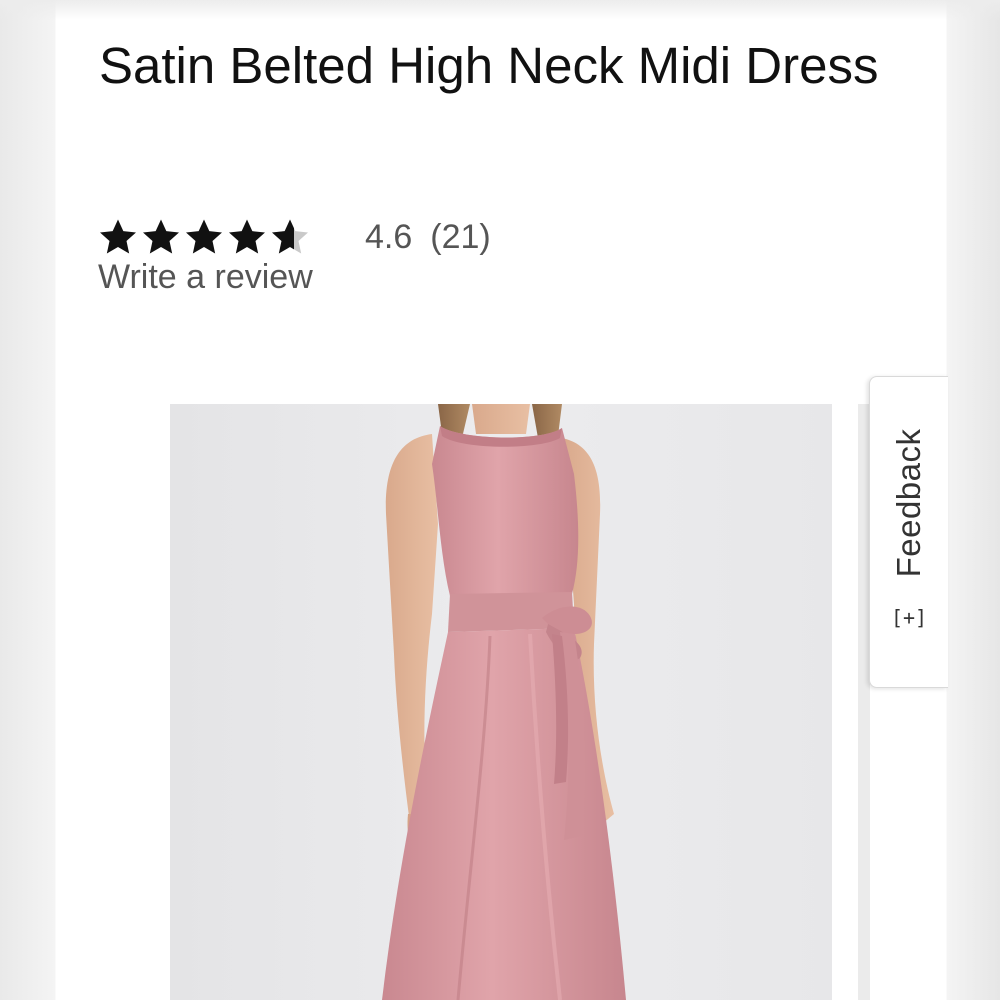 The height and width of the screenshot is (1000, 1000). What do you see at coordinates (908, 503) in the screenshot?
I see `feedback-label: Feedback` at bounding box center [908, 503].